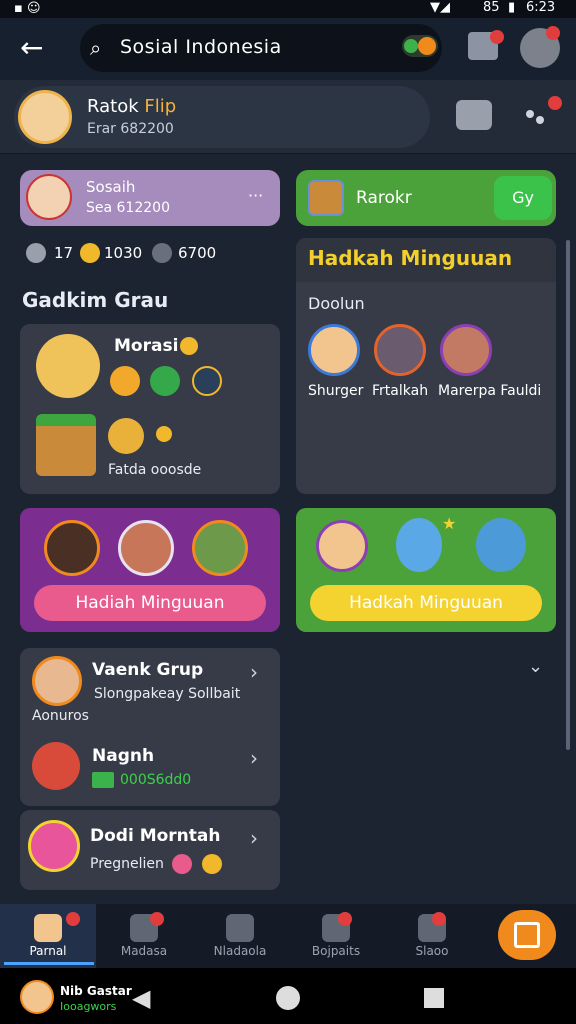 This screenshot has height=1024, width=576. I want to click on profile-avatar, so click(45, 117).